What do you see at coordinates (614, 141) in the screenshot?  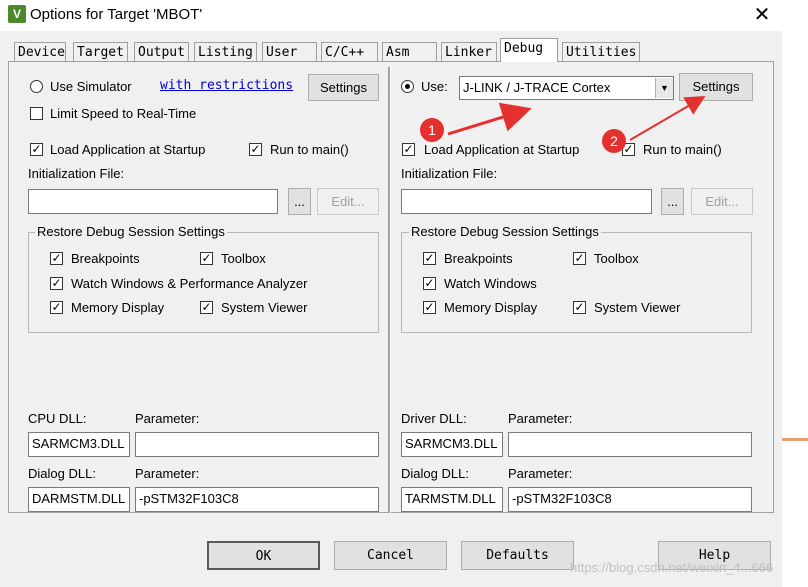 I see `annotation-badge-2: 2` at bounding box center [614, 141].